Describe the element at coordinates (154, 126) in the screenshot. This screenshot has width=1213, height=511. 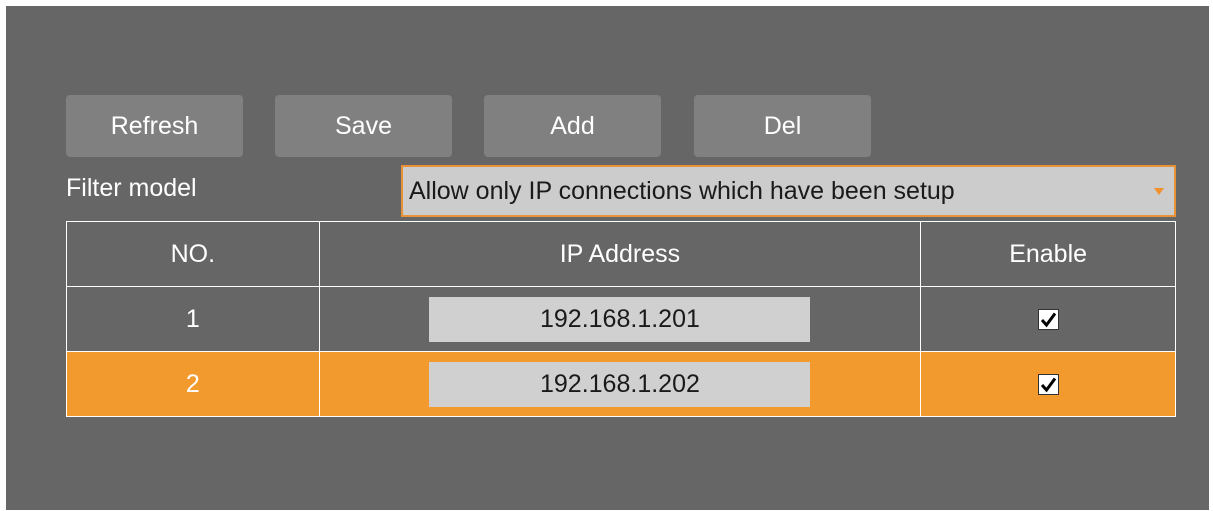
I see `refresh-button: Refresh` at that location.